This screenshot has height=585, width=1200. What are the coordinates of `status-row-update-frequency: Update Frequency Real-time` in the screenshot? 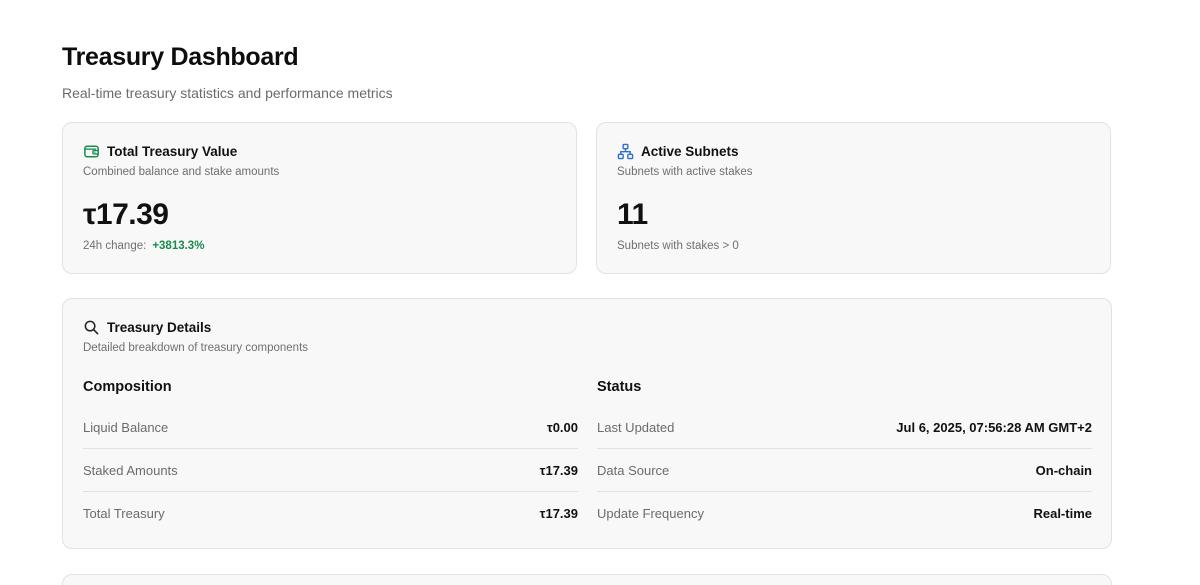 It's located at (844, 513).